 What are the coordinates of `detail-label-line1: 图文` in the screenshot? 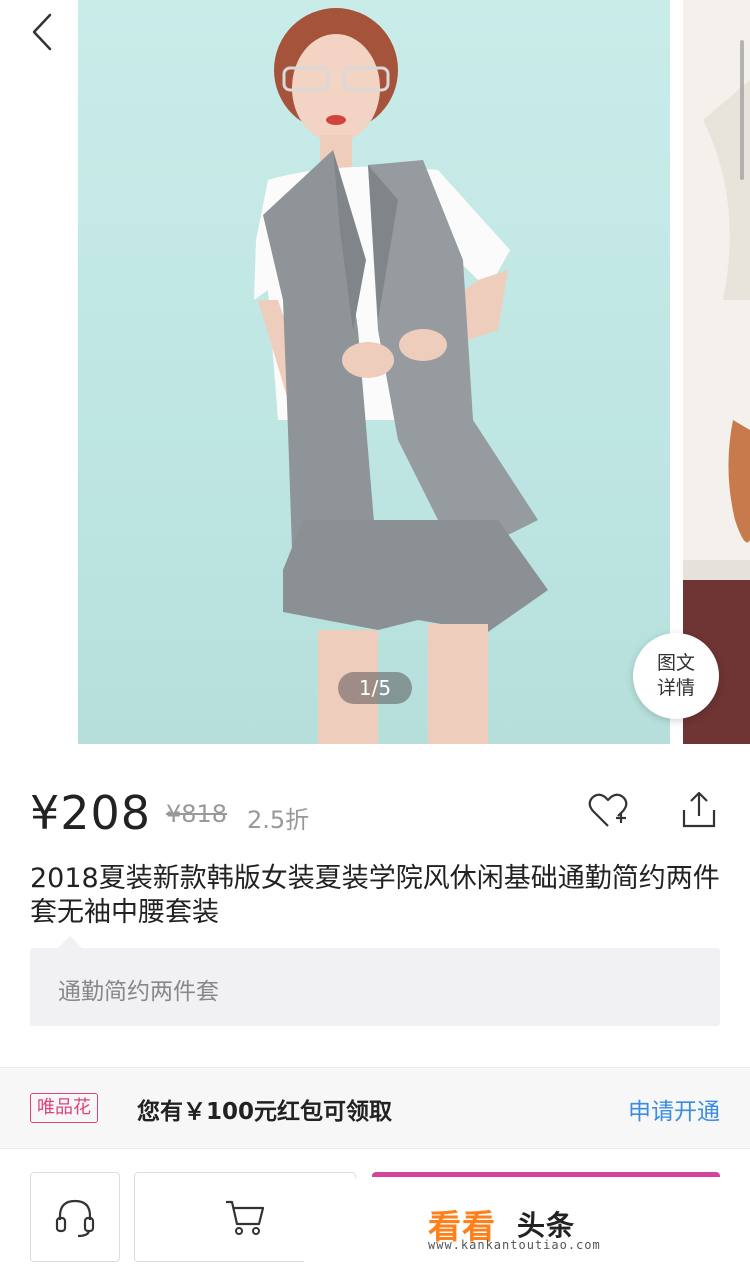 It's located at (675, 663).